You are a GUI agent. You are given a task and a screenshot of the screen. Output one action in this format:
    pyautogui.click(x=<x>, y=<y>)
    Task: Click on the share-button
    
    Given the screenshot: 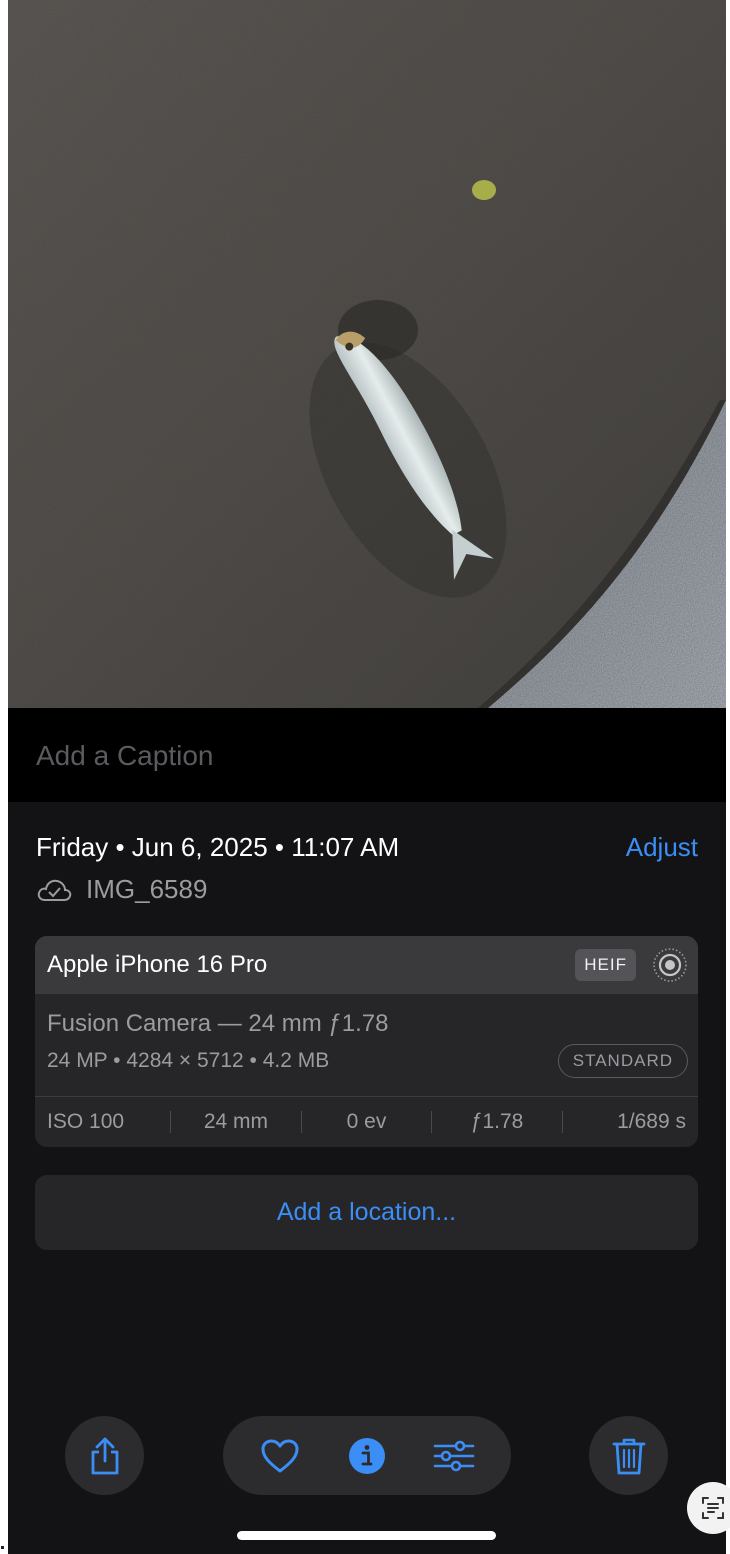 What is the action you would take?
    pyautogui.click(x=104, y=1455)
    